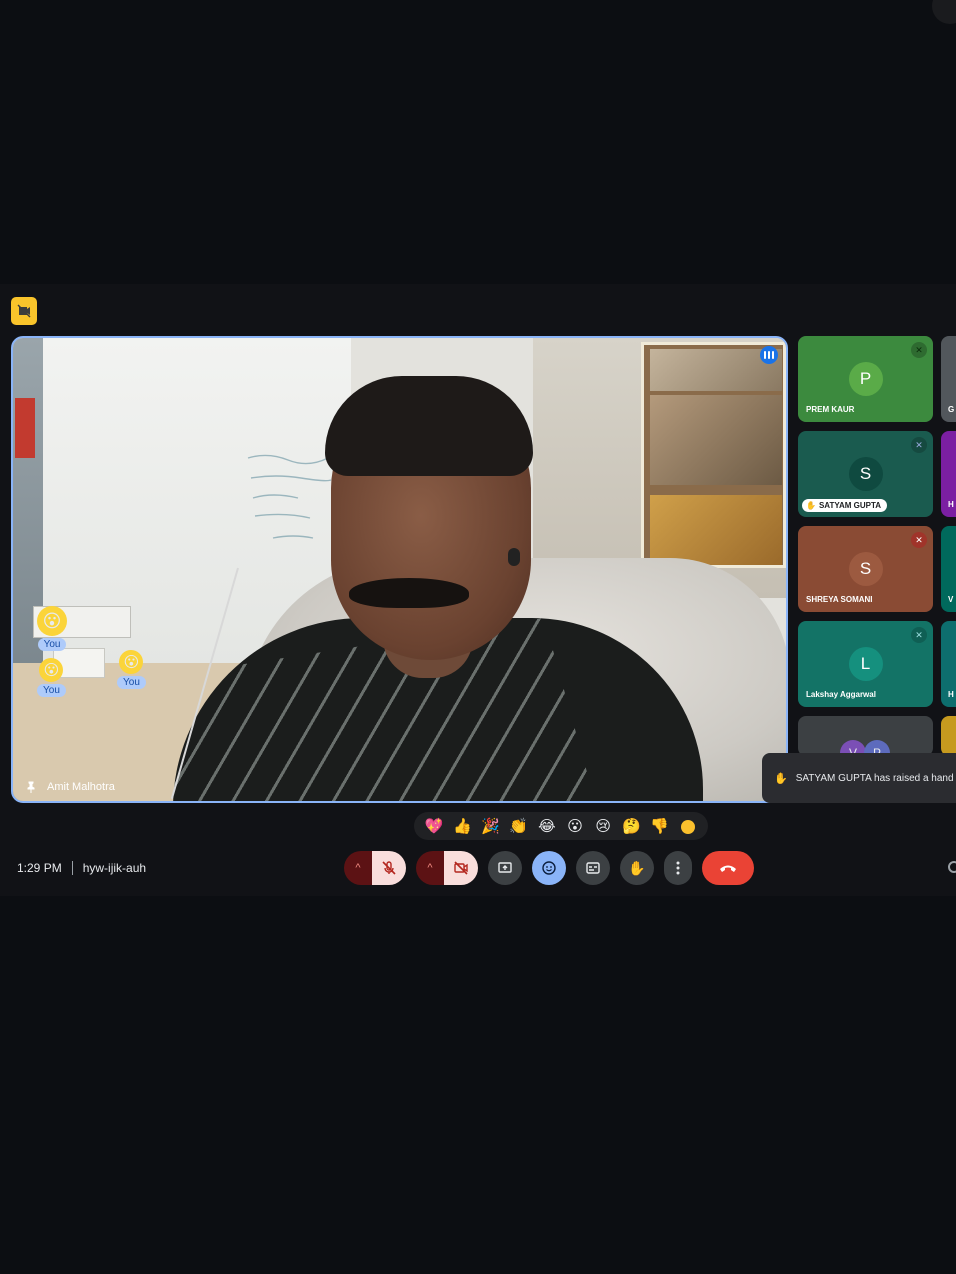  What do you see at coordinates (547, 826) in the screenshot?
I see `reaction-laugh: 😂` at bounding box center [547, 826].